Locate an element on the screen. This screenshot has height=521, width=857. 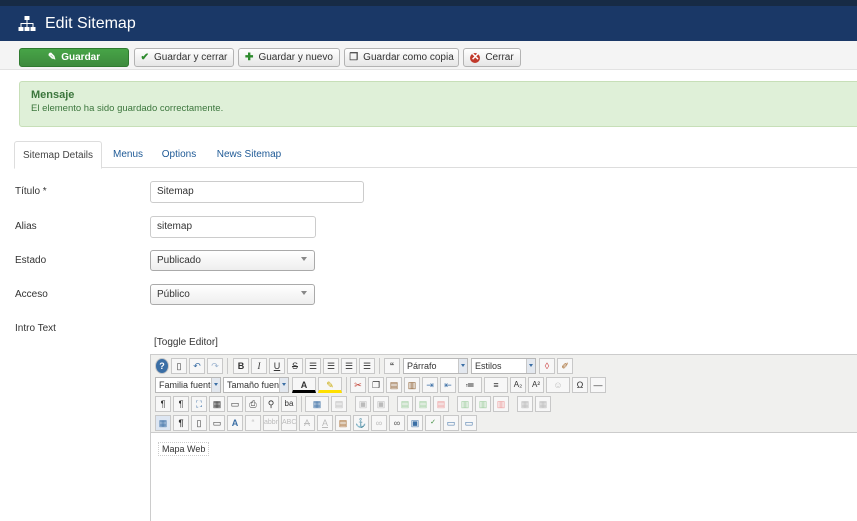
tab-news-sitemap: News Sitemap is located at coordinates (249, 154).